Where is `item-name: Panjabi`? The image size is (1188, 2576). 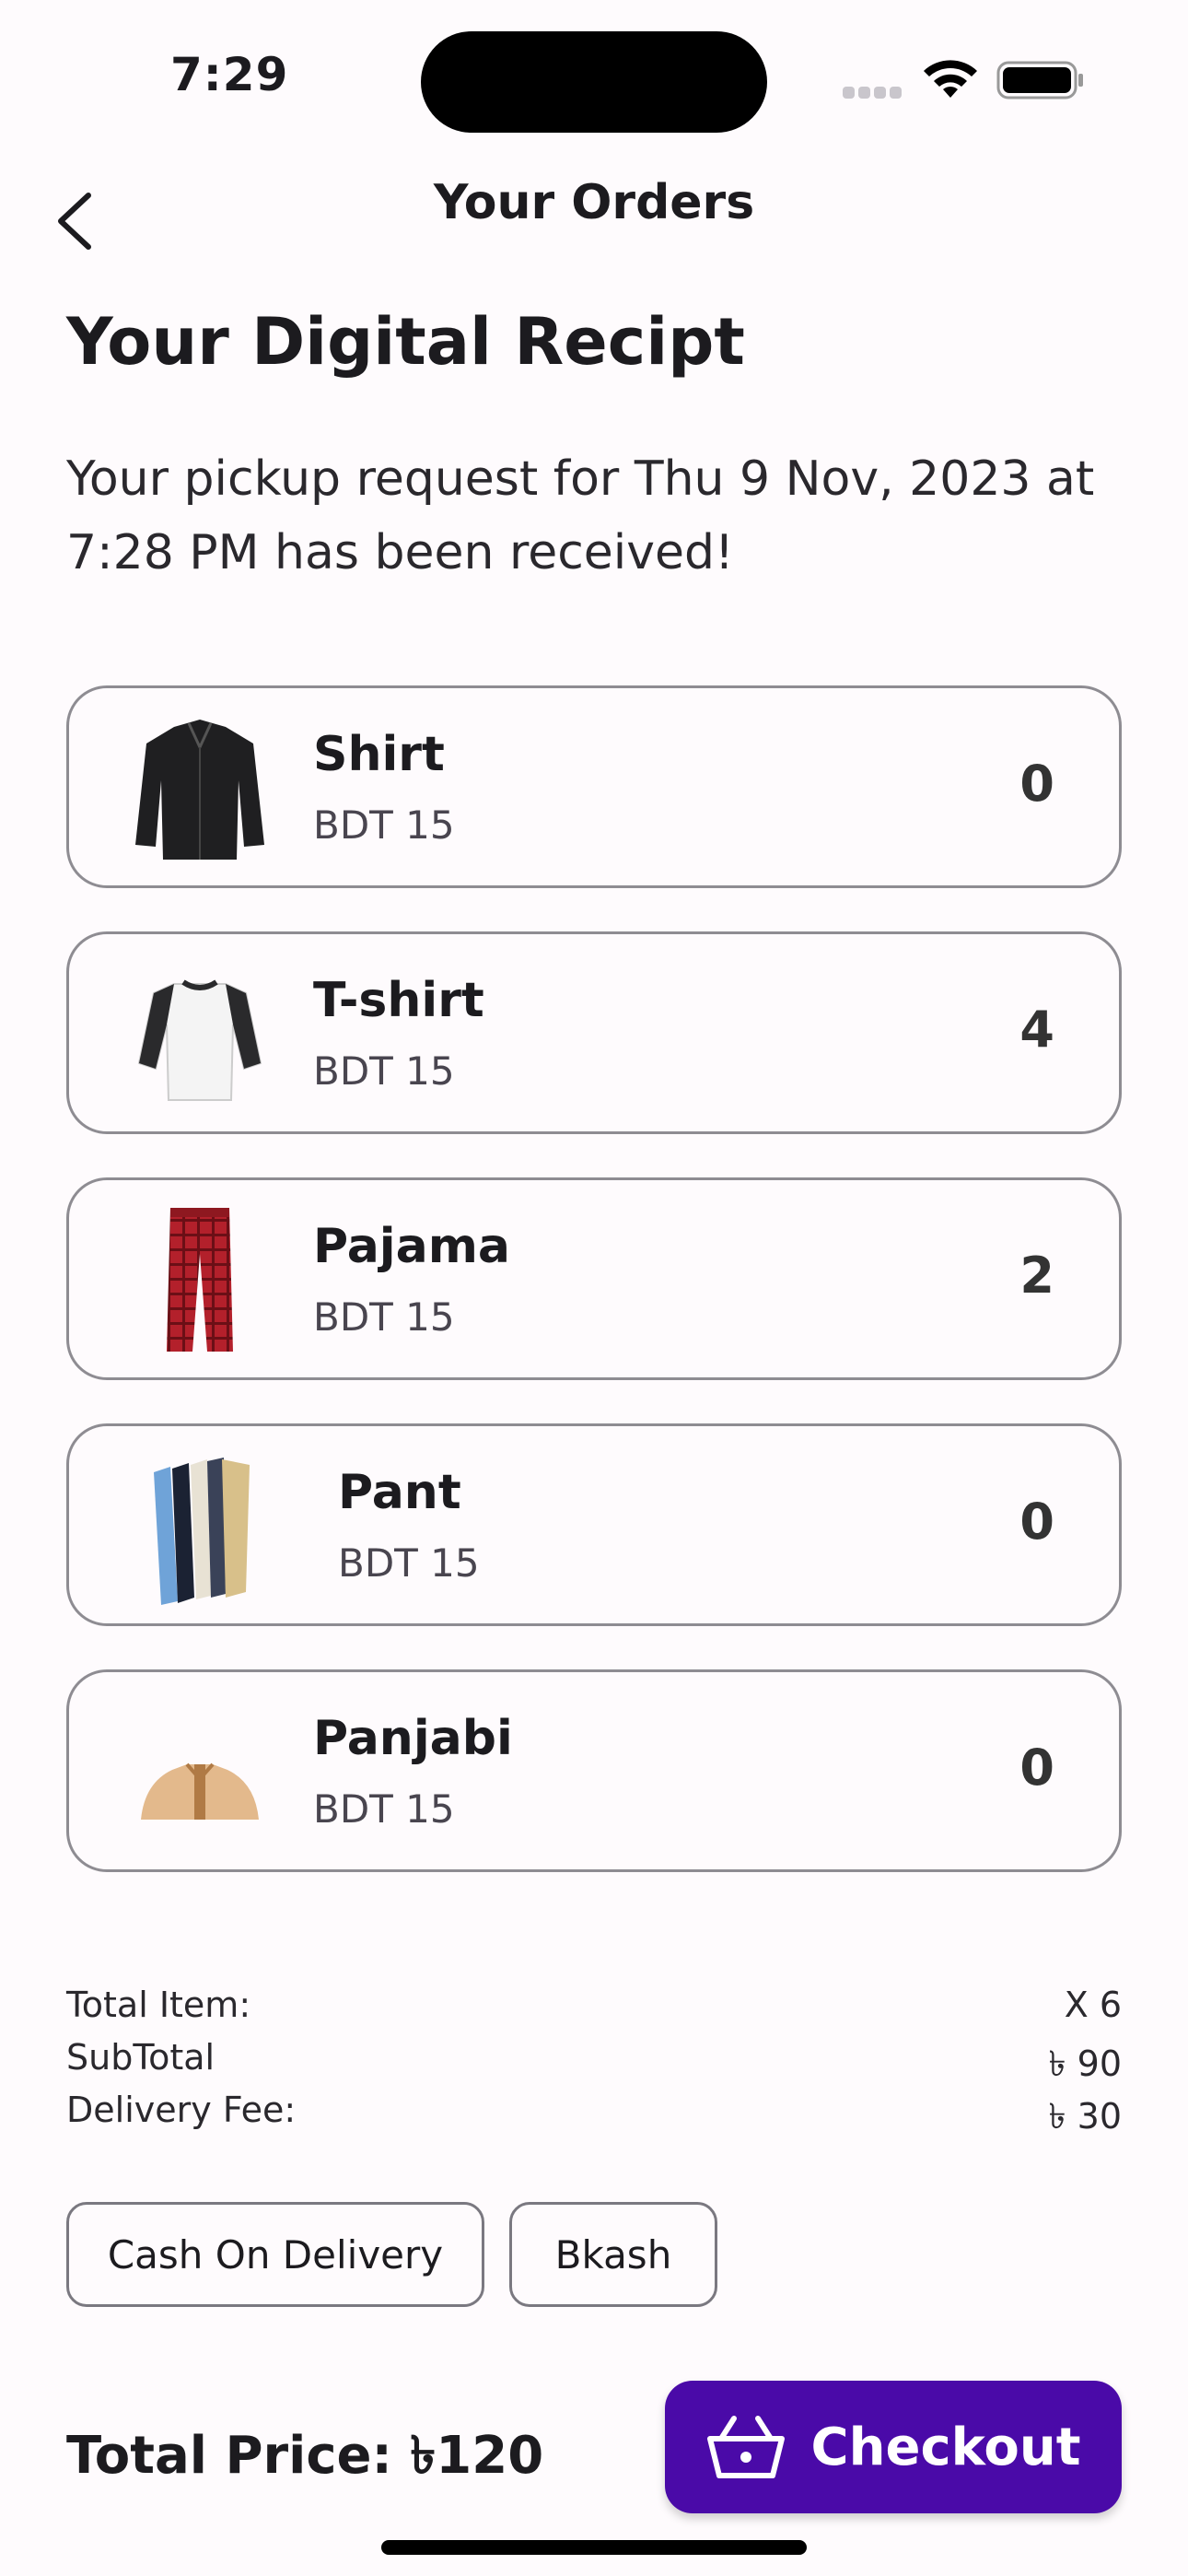 item-name: Panjabi is located at coordinates (413, 1738).